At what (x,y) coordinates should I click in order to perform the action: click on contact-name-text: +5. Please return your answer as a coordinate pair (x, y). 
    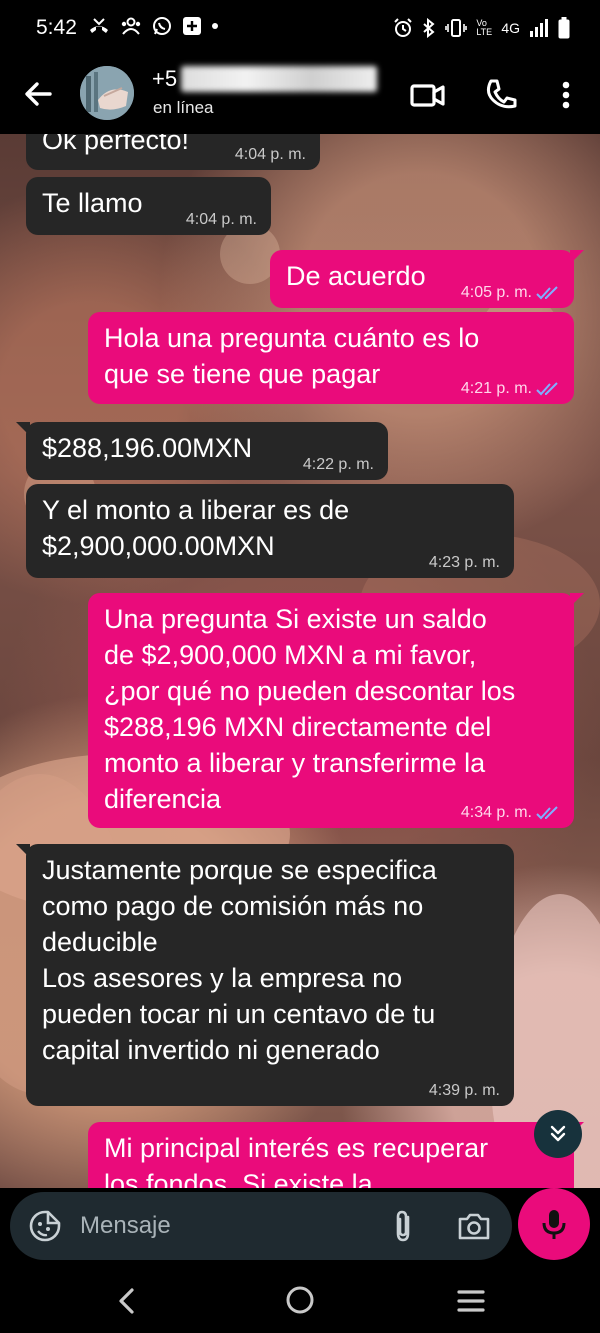
    Looking at the image, I should click on (165, 78).